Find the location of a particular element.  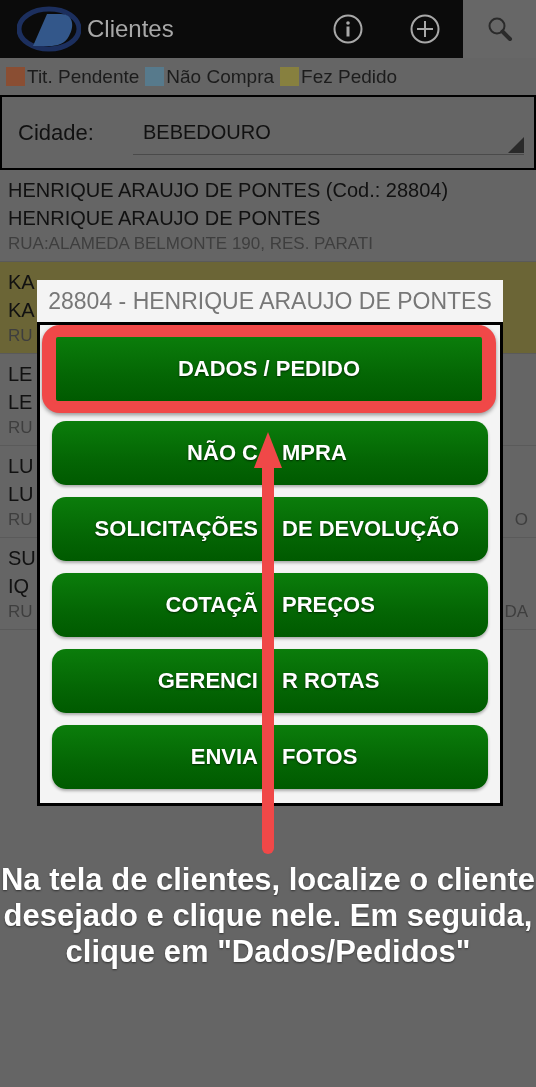

legend-label: Tit. Pendente is located at coordinates (83, 76).